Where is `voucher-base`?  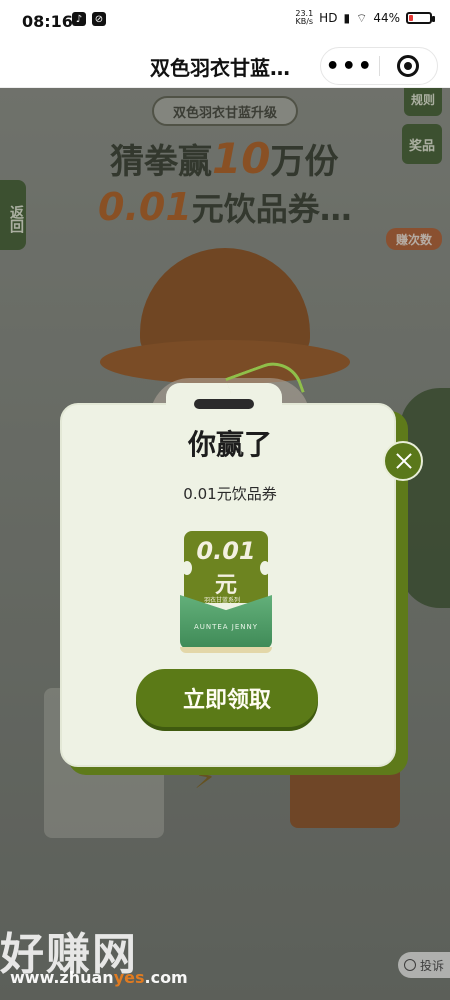
voucher-base is located at coordinates (226, 650).